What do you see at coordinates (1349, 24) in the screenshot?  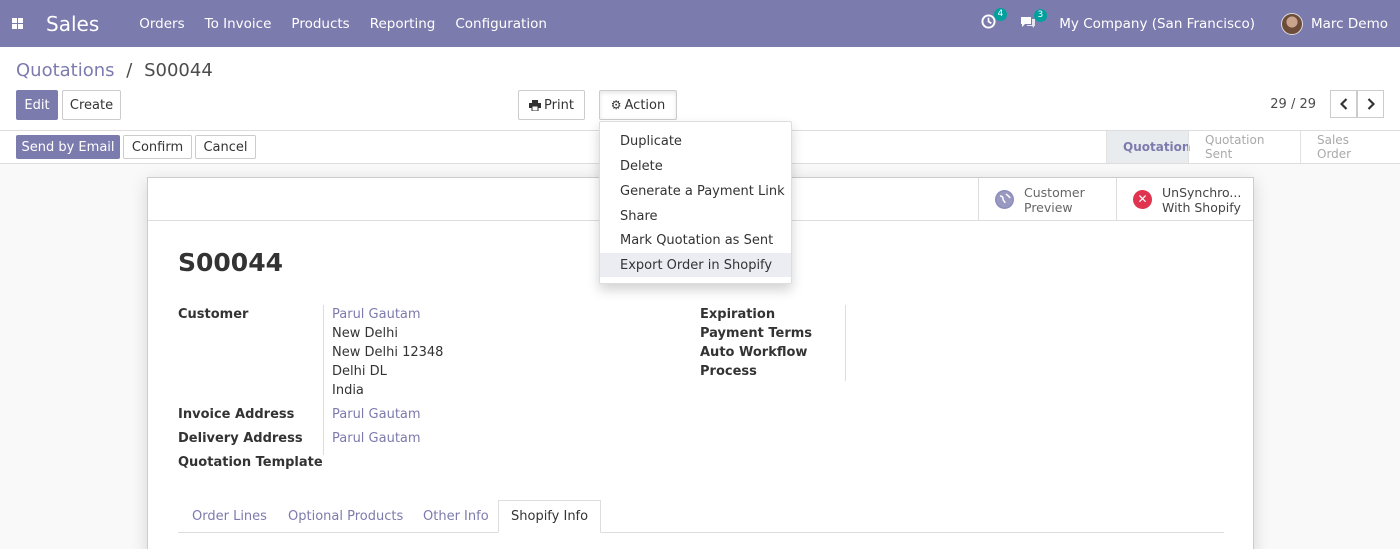 I see `user-menu: Marc Demo` at bounding box center [1349, 24].